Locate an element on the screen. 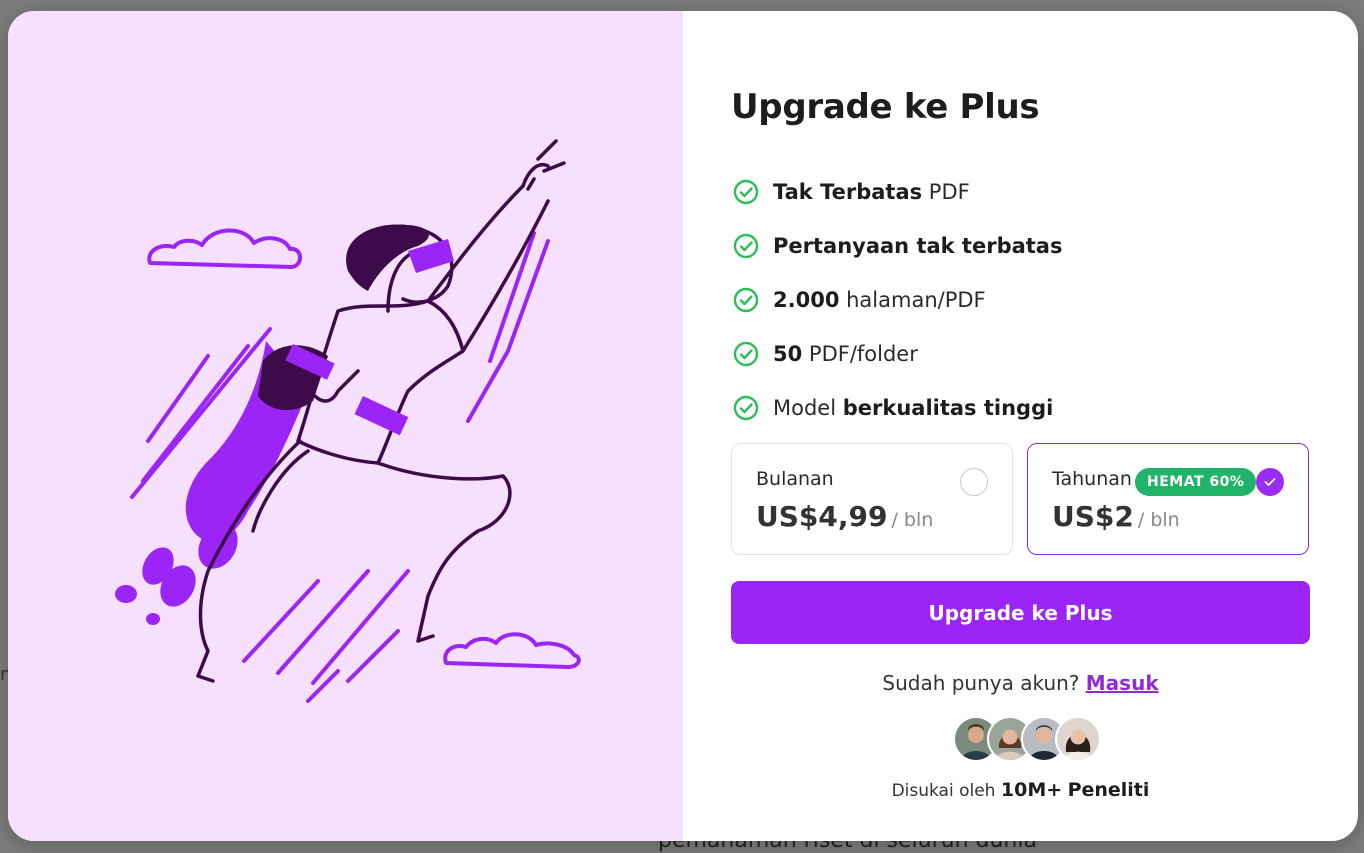 The width and height of the screenshot is (1364, 853). feature-bold: 2.000 is located at coordinates (806, 300).